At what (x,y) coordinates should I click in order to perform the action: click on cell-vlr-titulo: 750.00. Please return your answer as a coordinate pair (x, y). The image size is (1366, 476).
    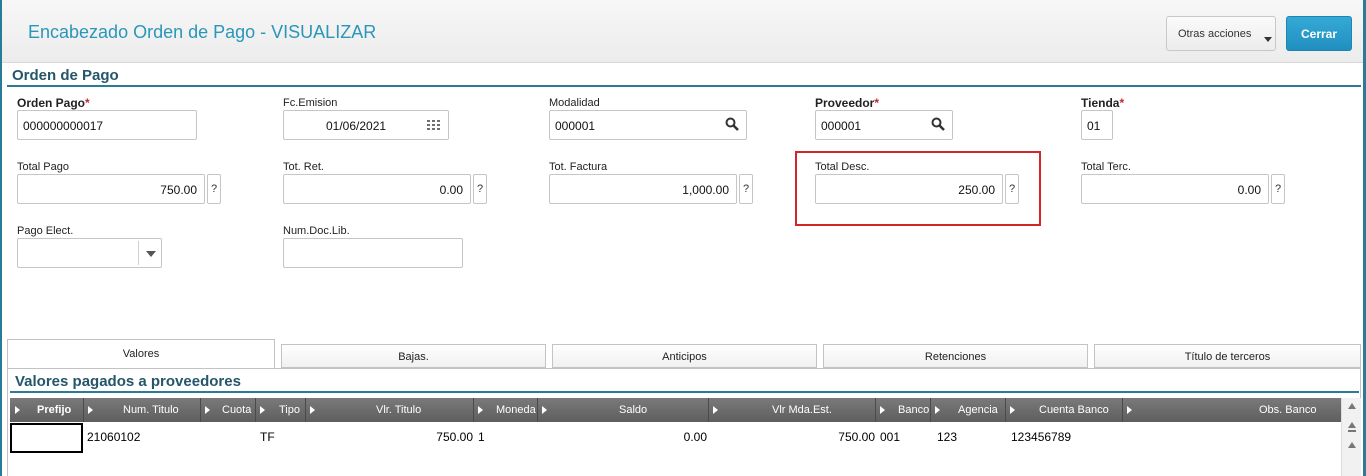
    Looking at the image, I should click on (446, 437).